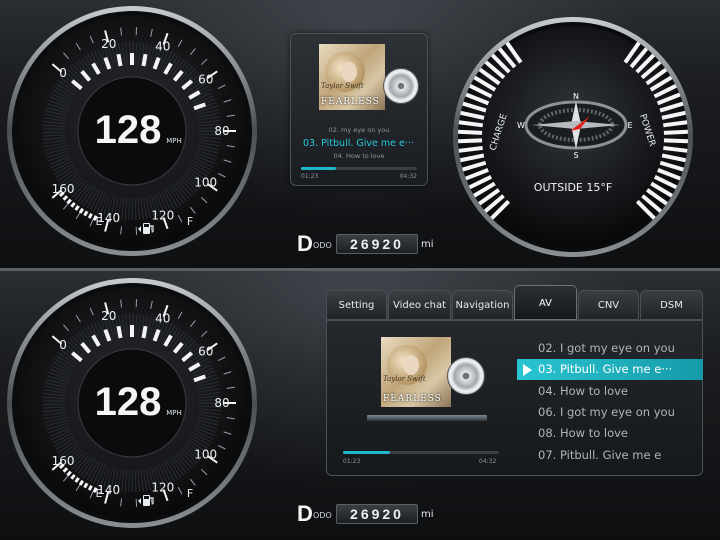 The width and height of the screenshot is (720, 540). I want to click on playlist-item-current: 03. Pitbull. Give me e···, so click(610, 369).